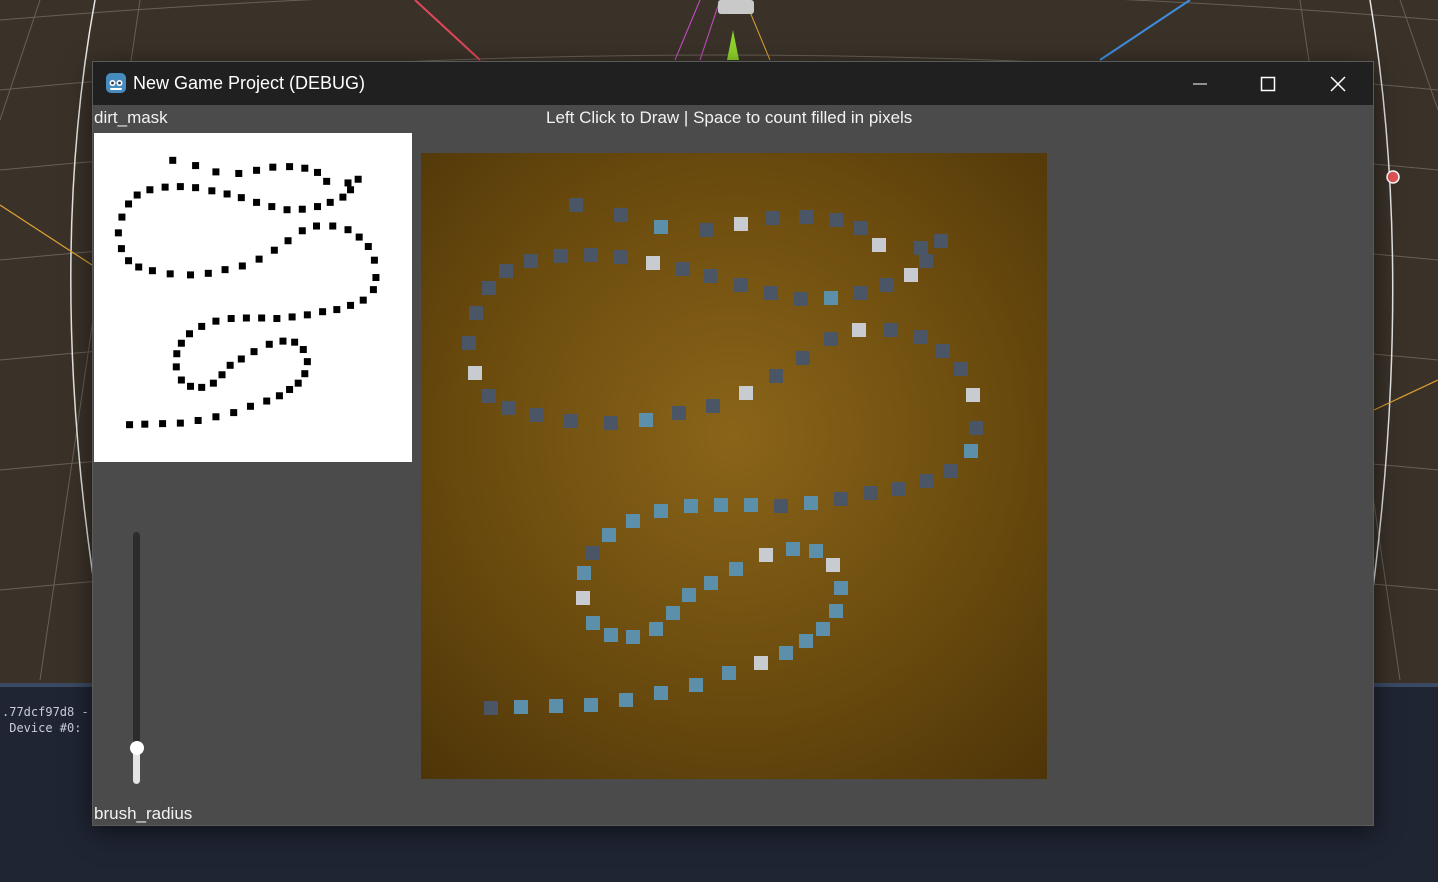 The image size is (1438, 882). Describe the element at coordinates (143, 813) in the screenshot. I see `brush-radius-label: brush_radius` at that location.